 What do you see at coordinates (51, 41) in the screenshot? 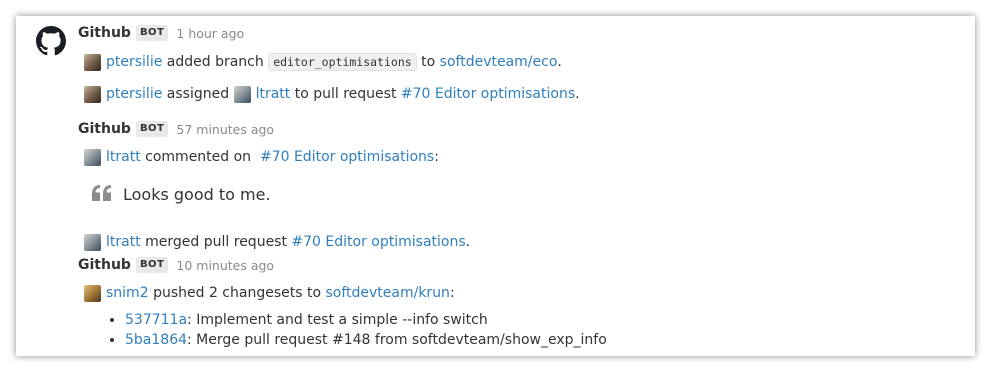
I see `github-avatar-icon` at bounding box center [51, 41].